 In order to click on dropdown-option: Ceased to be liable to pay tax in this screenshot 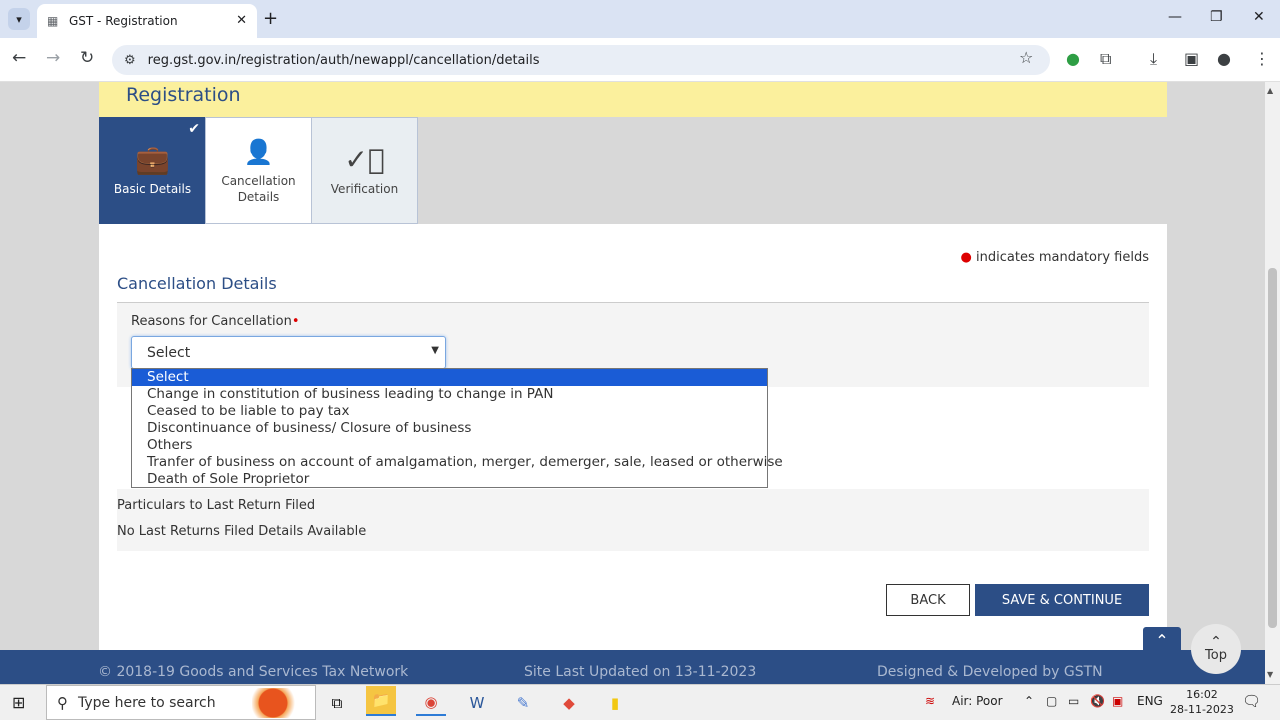, I will do `click(449, 411)`.